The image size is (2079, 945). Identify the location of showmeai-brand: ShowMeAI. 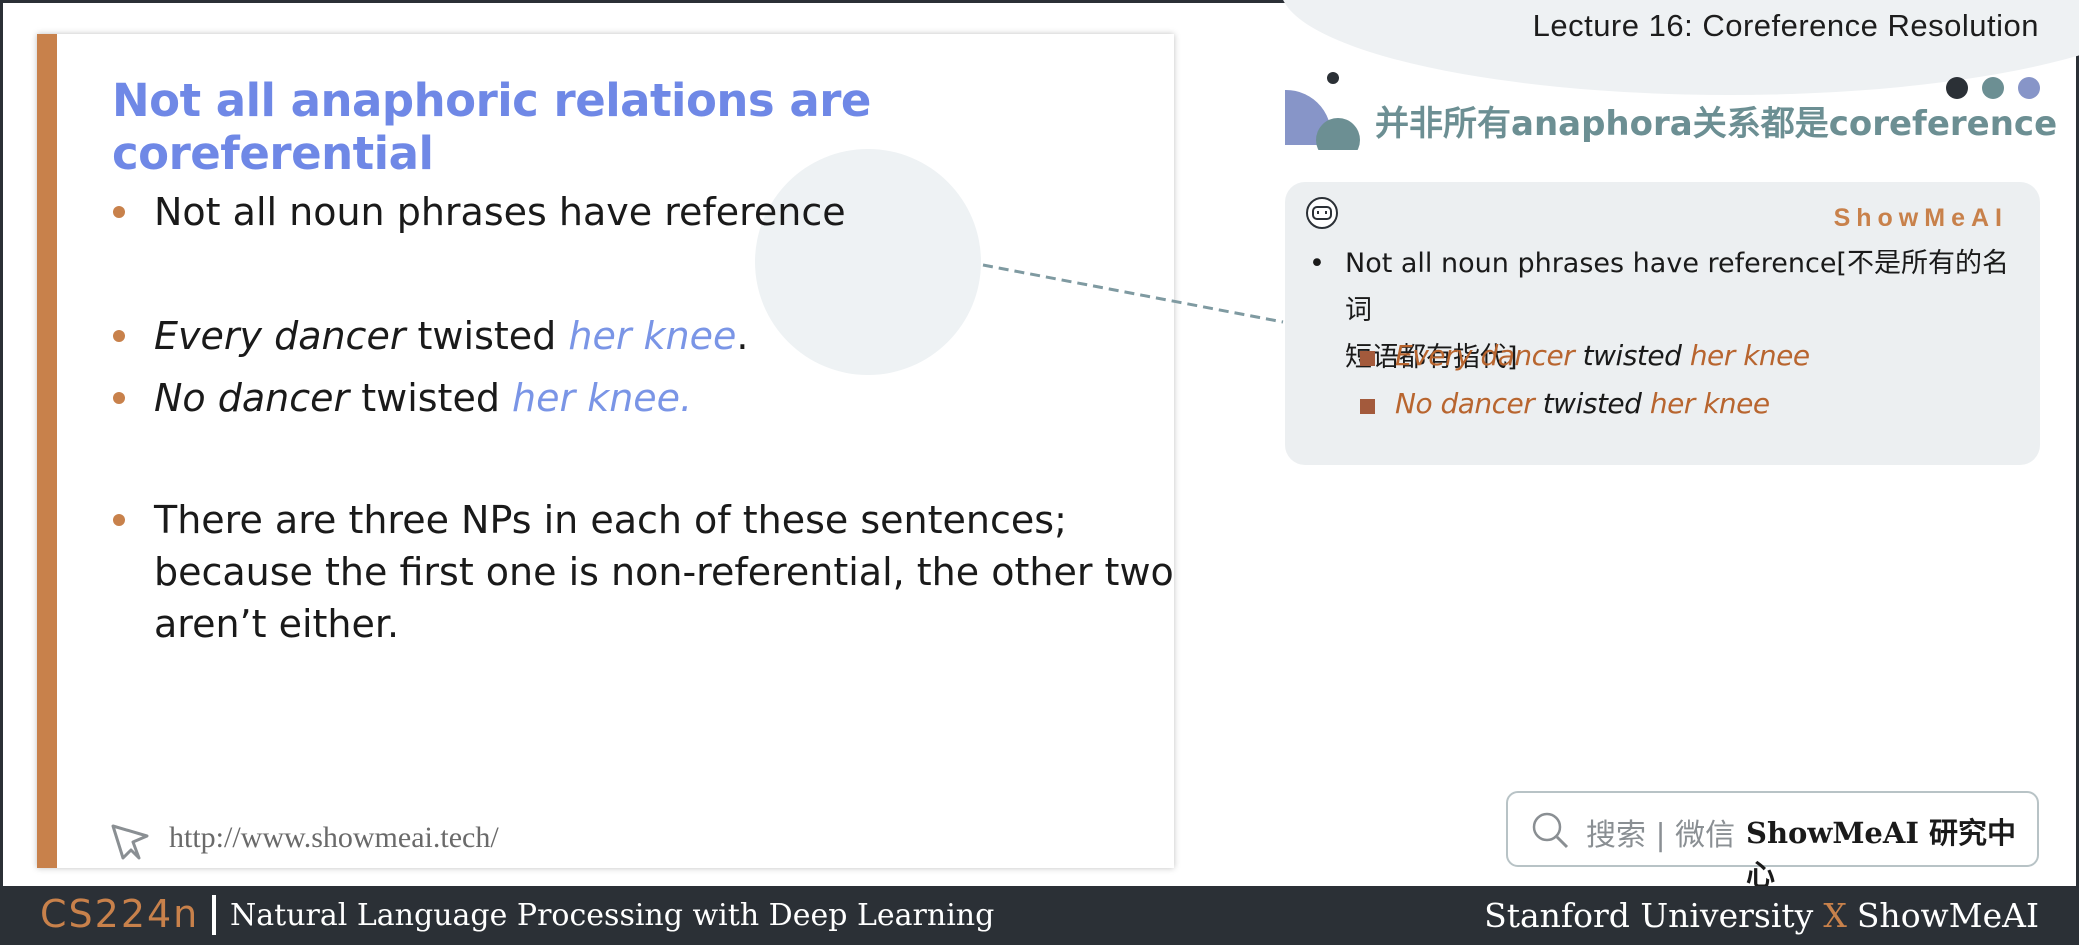
(1920, 218).